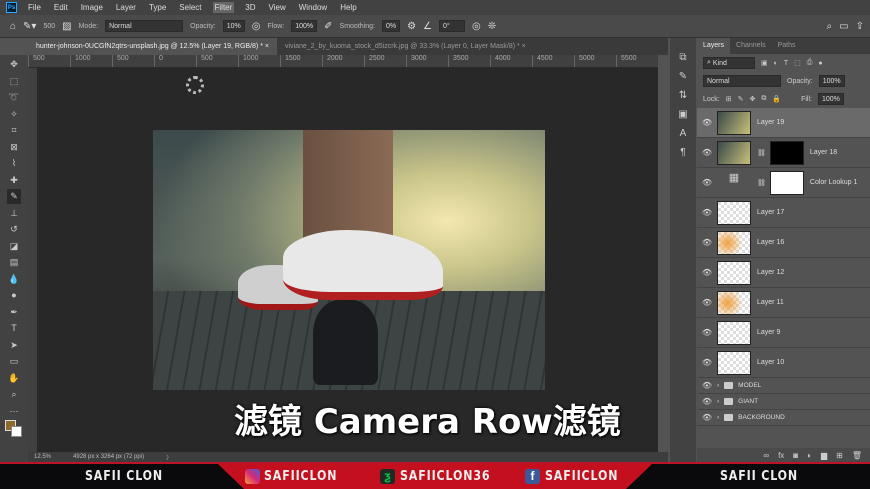 The image size is (870, 489). I want to click on group-row: 👁 › MODEL, so click(783, 386).